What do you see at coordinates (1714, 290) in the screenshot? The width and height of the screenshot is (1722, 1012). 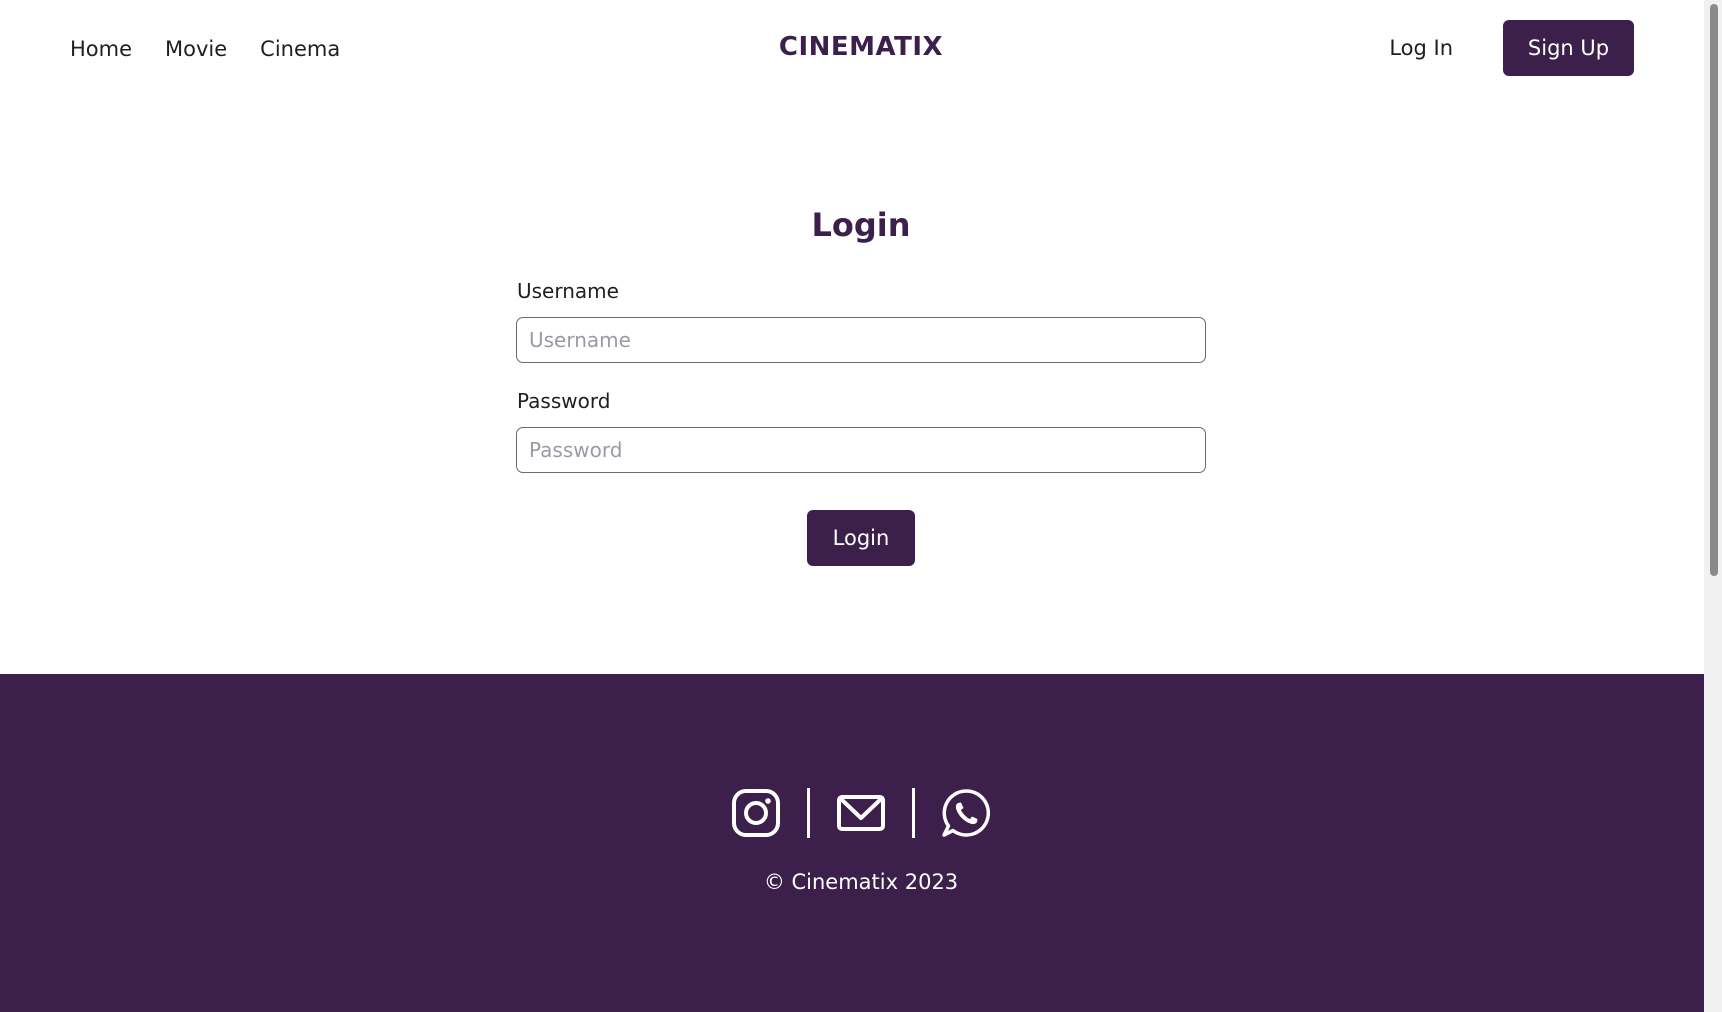 I see `scrollbar-thumb` at bounding box center [1714, 290].